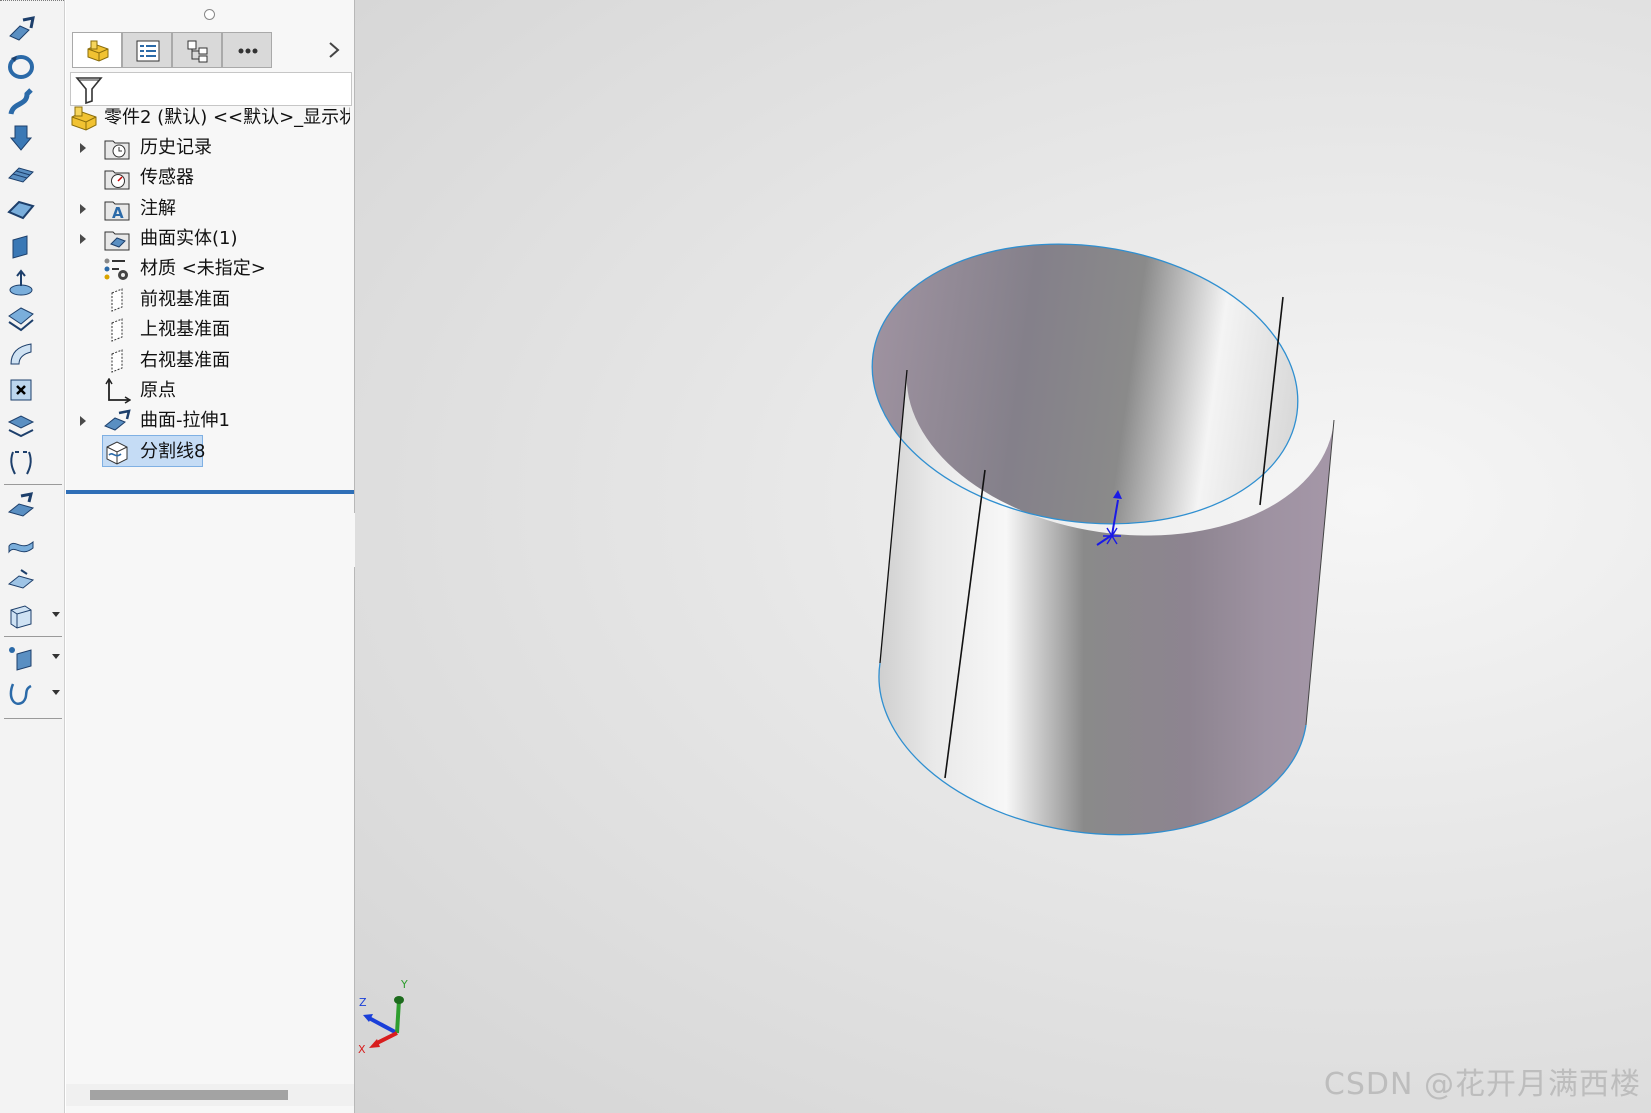 This screenshot has height=1113, width=1651. I want to click on revolved-surface-icon, so click(22, 66).